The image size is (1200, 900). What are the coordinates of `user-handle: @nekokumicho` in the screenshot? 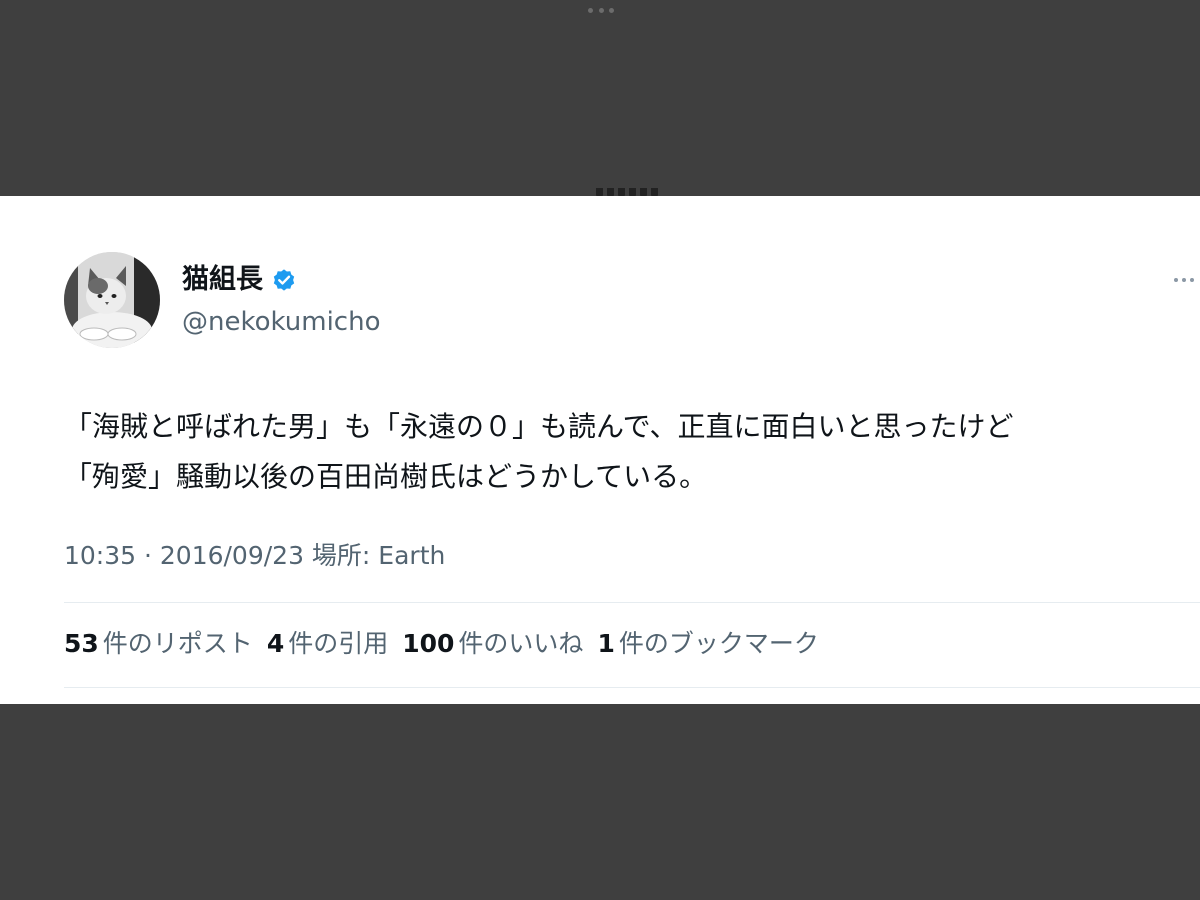 It's located at (281, 322).